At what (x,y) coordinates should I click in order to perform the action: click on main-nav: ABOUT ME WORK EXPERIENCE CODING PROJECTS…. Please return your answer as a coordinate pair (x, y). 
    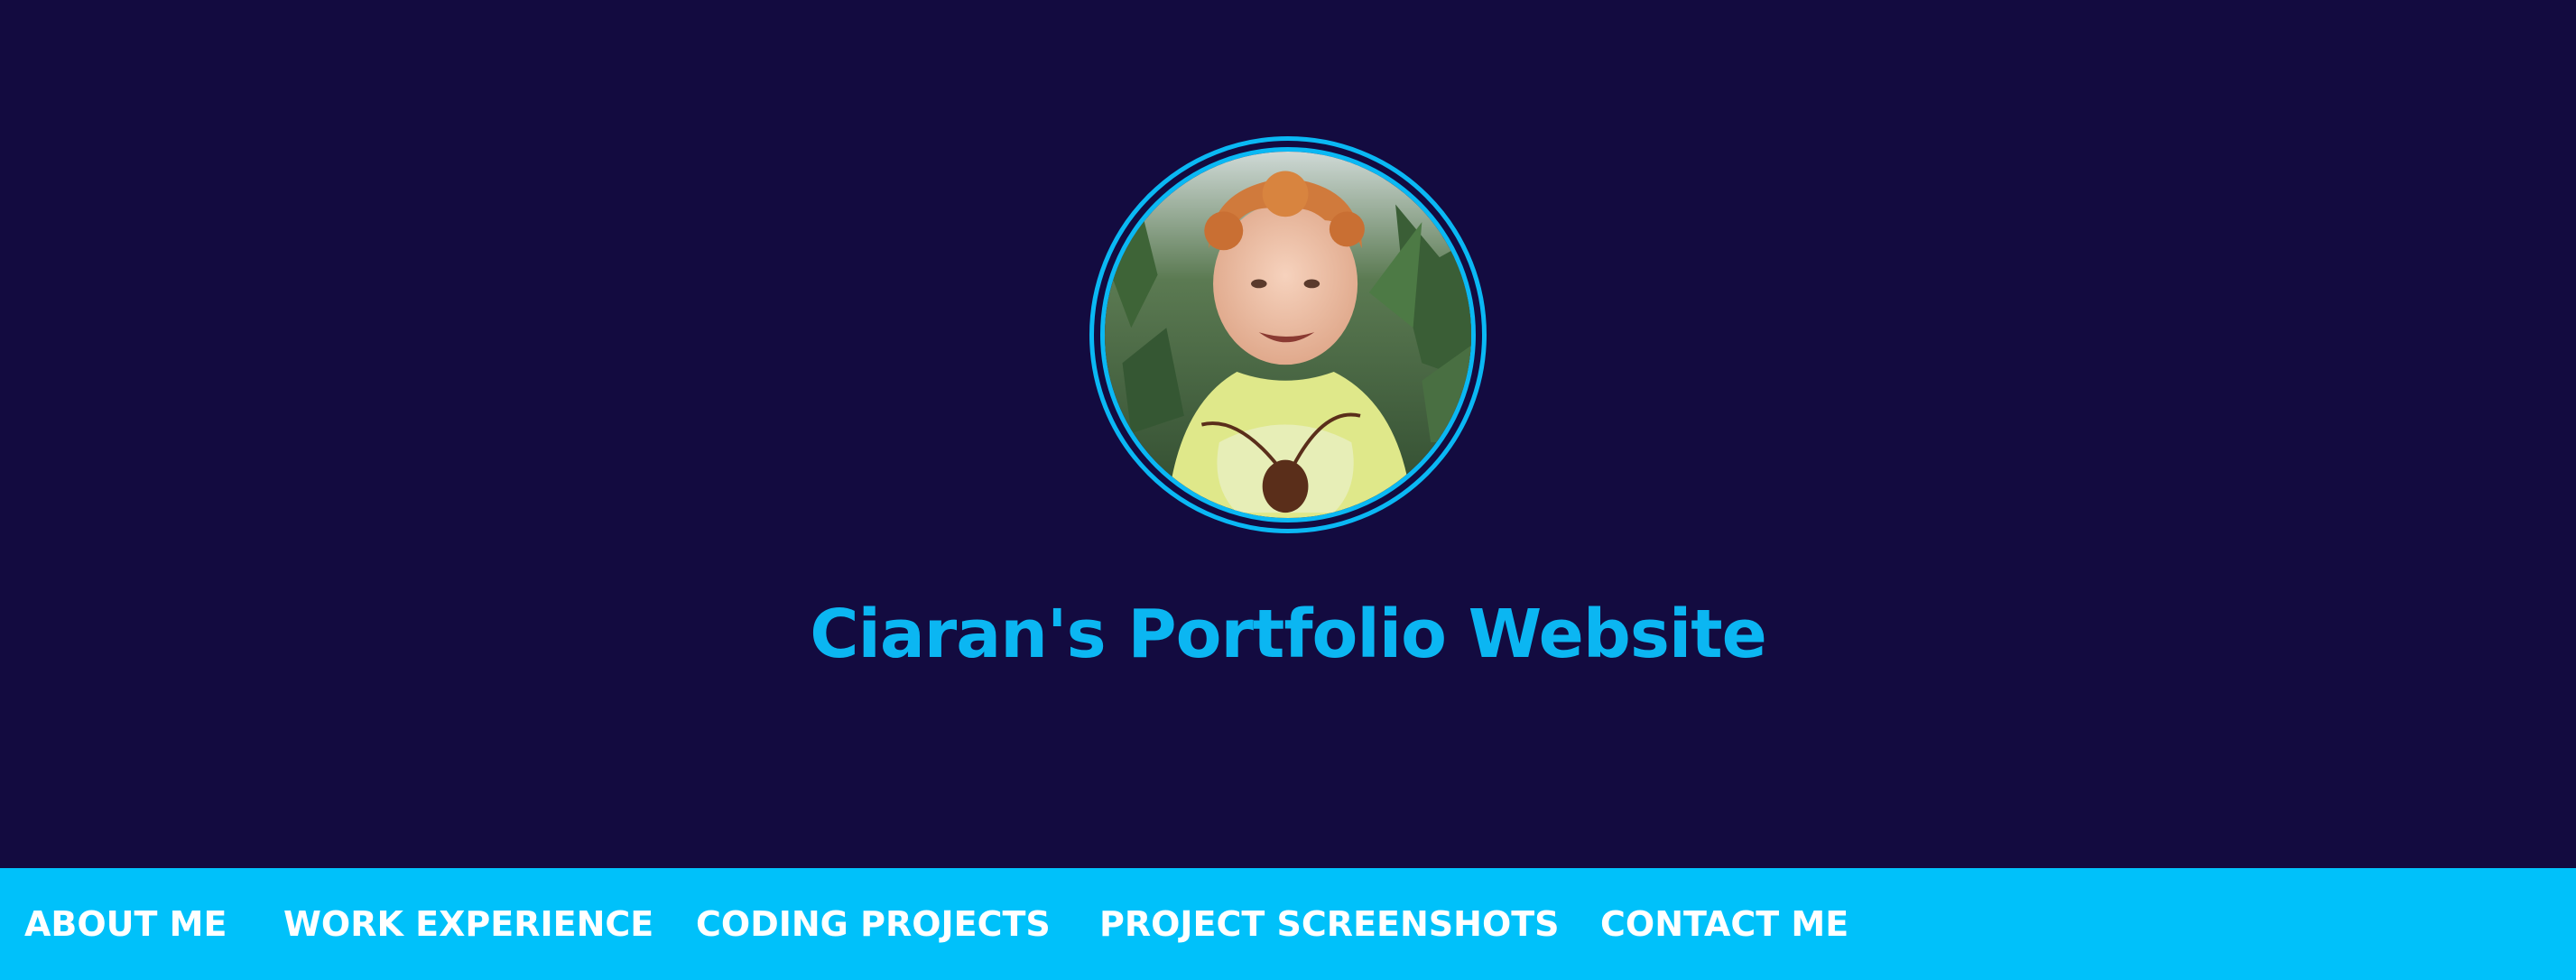
    Looking at the image, I should click on (1288, 924).